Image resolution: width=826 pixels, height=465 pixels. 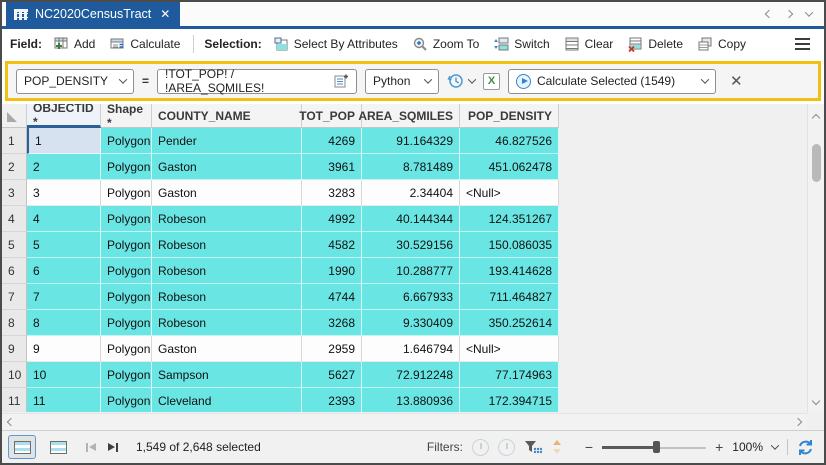 What do you see at coordinates (332, 323) in the screenshot?
I see `cell: 3268` at bounding box center [332, 323].